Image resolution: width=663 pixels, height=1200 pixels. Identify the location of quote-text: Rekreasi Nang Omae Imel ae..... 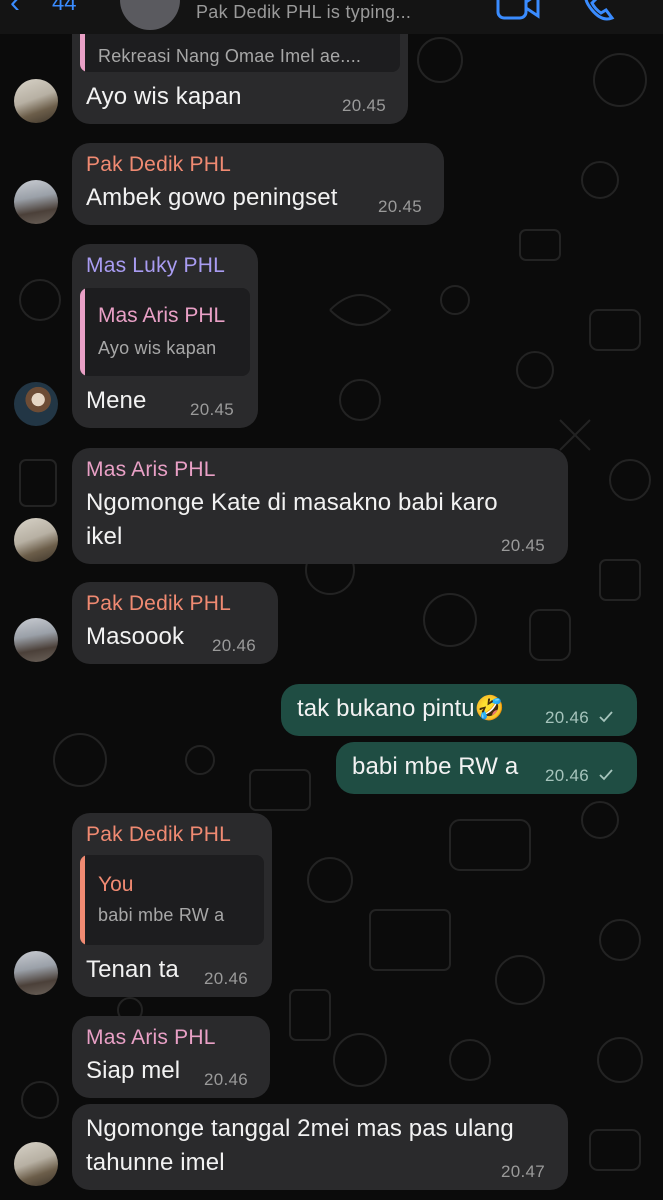
(230, 56).